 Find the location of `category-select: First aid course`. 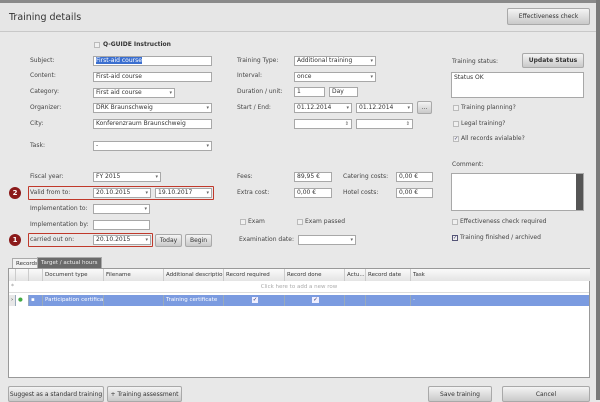

category-select: First aid course is located at coordinates (134, 93).